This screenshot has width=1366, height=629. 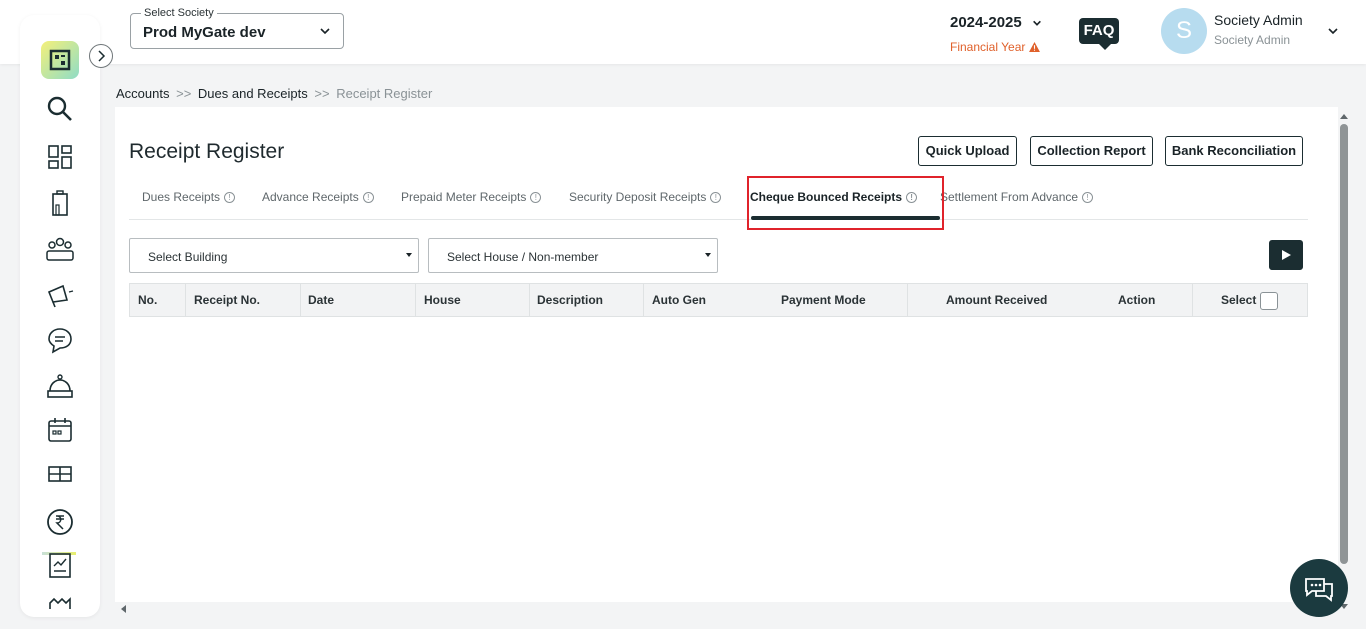 What do you see at coordinates (1137, 300) in the screenshot?
I see `column-action: Action` at bounding box center [1137, 300].